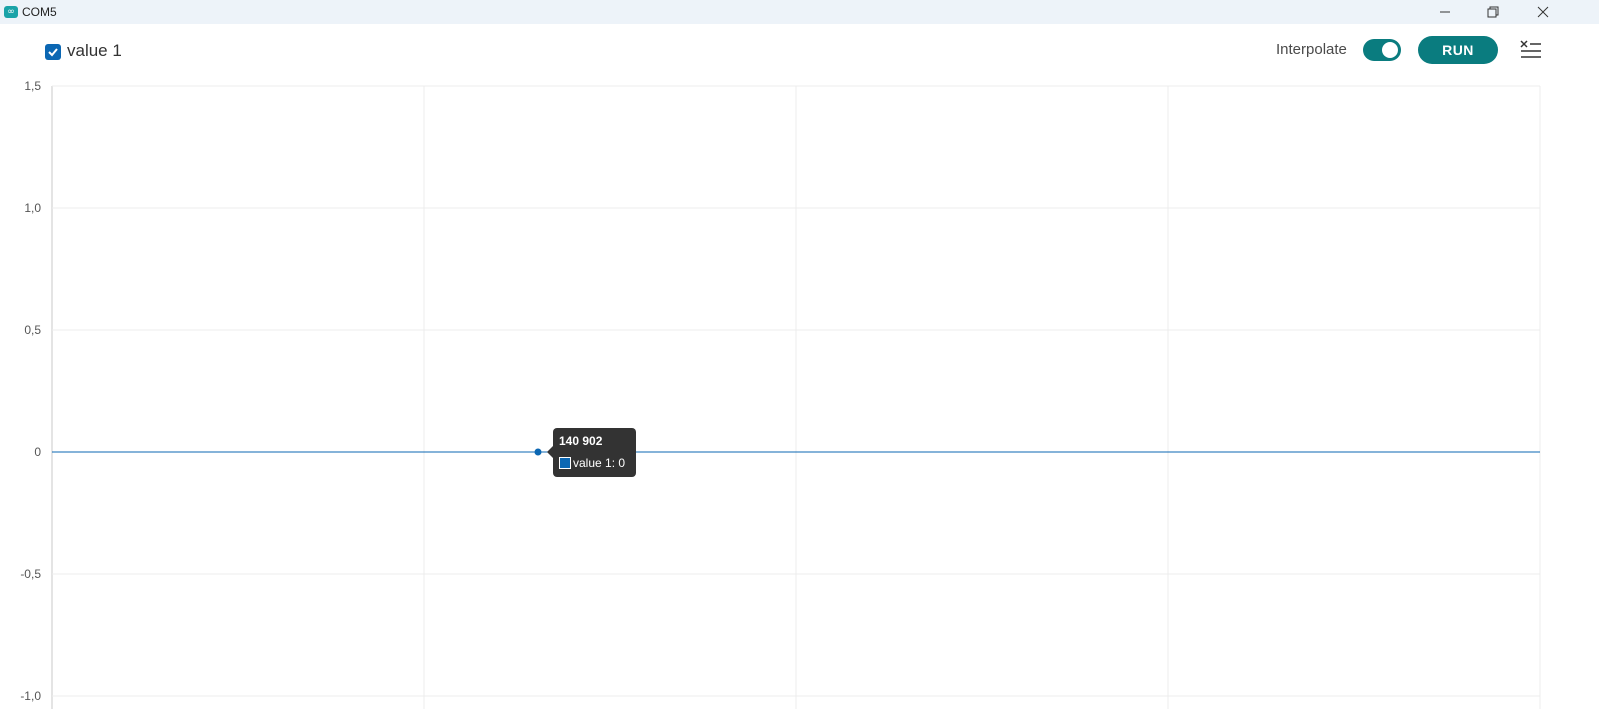 The width and height of the screenshot is (1599, 709). I want to click on tooltip-title: 140 902, so click(581, 441).